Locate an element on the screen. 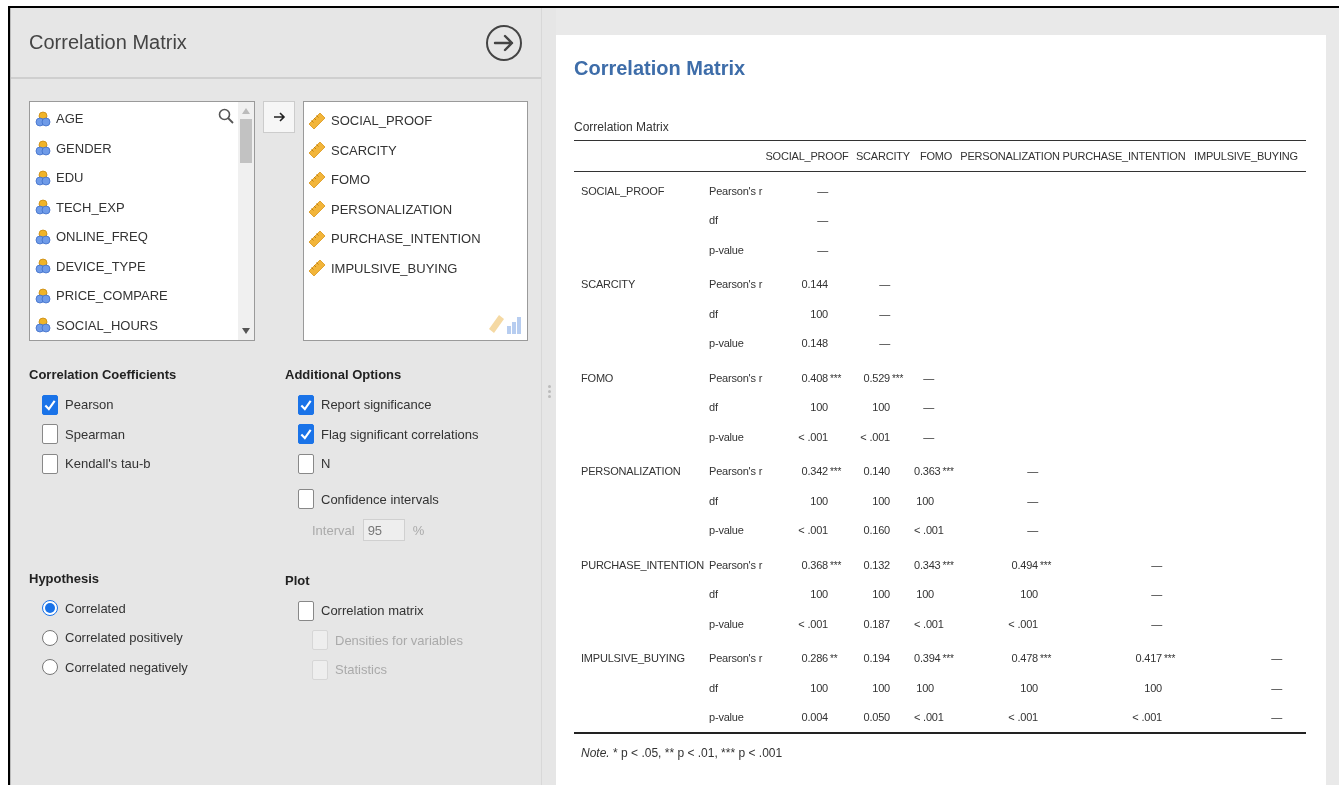  table-cell: 0.160 is located at coordinates (876, 530).